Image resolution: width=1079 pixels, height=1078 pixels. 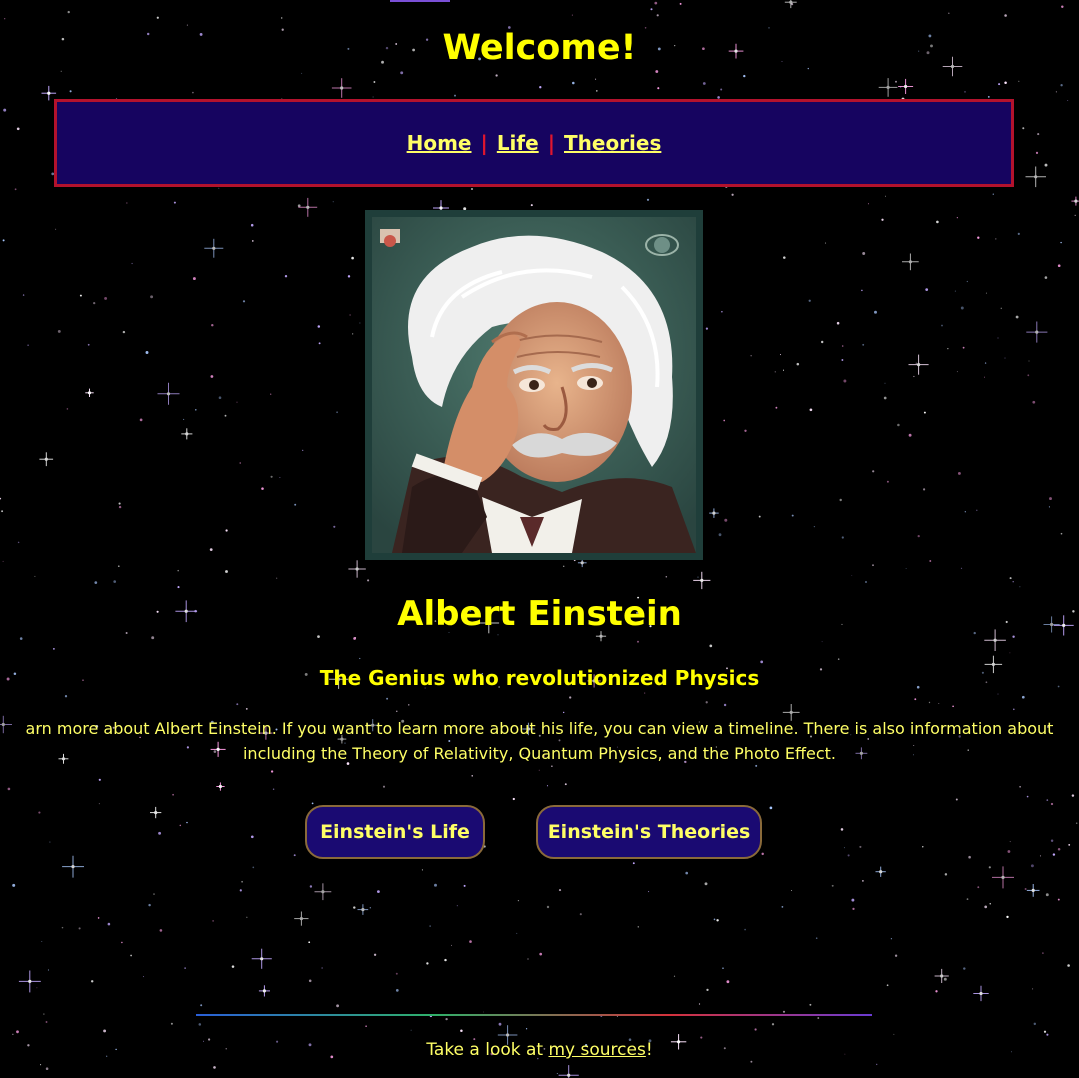 What do you see at coordinates (534, 1015) in the screenshot?
I see `footer-divider` at bounding box center [534, 1015].